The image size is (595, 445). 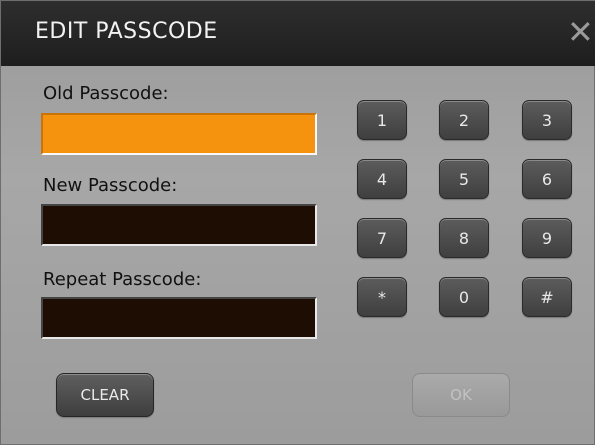 I want to click on keypad-key-9: 9, so click(x=547, y=238).